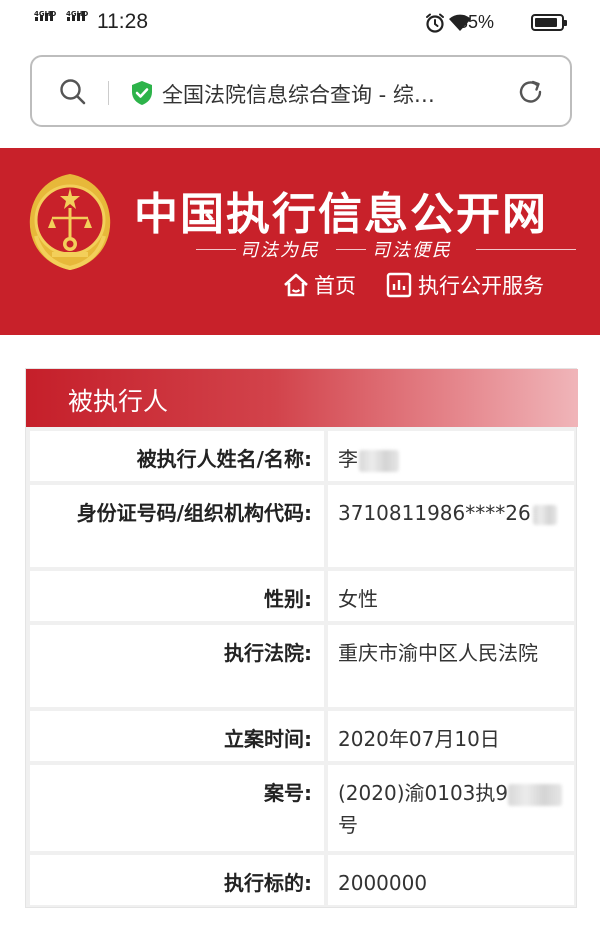 The width and height of the screenshot is (600, 949). Describe the element at coordinates (142, 93) in the screenshot. I see `secure-shield-icon` at that location.